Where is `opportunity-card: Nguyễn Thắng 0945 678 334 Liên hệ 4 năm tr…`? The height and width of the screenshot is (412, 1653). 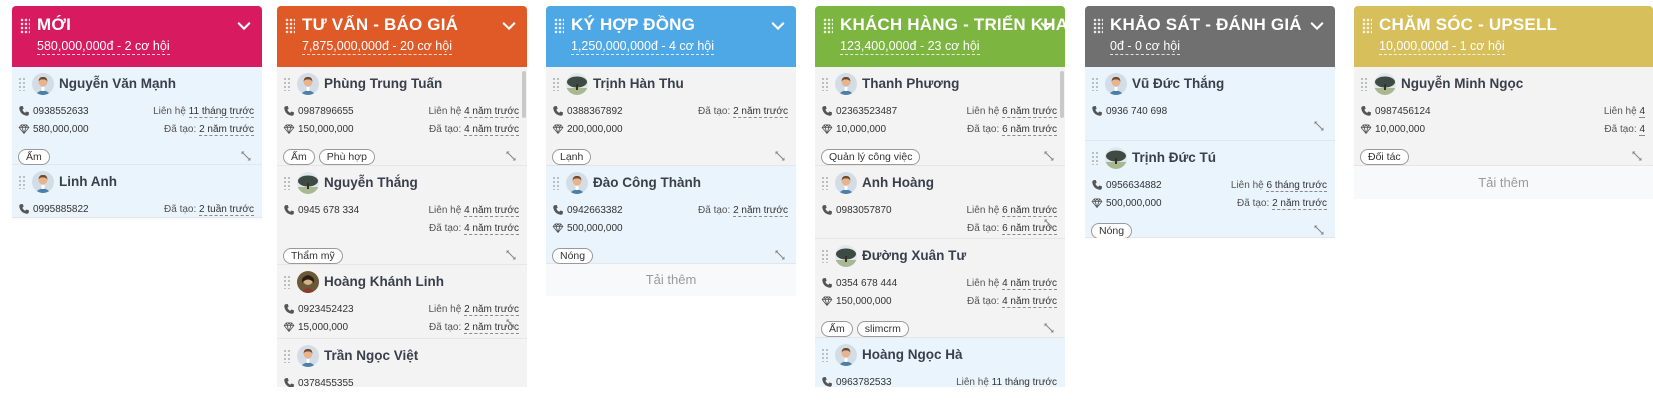 opportunity-card: Nguyễn Thắng 0945 678 334 Liên hệ 4 năm tr… is located at coordinates (402, 215).